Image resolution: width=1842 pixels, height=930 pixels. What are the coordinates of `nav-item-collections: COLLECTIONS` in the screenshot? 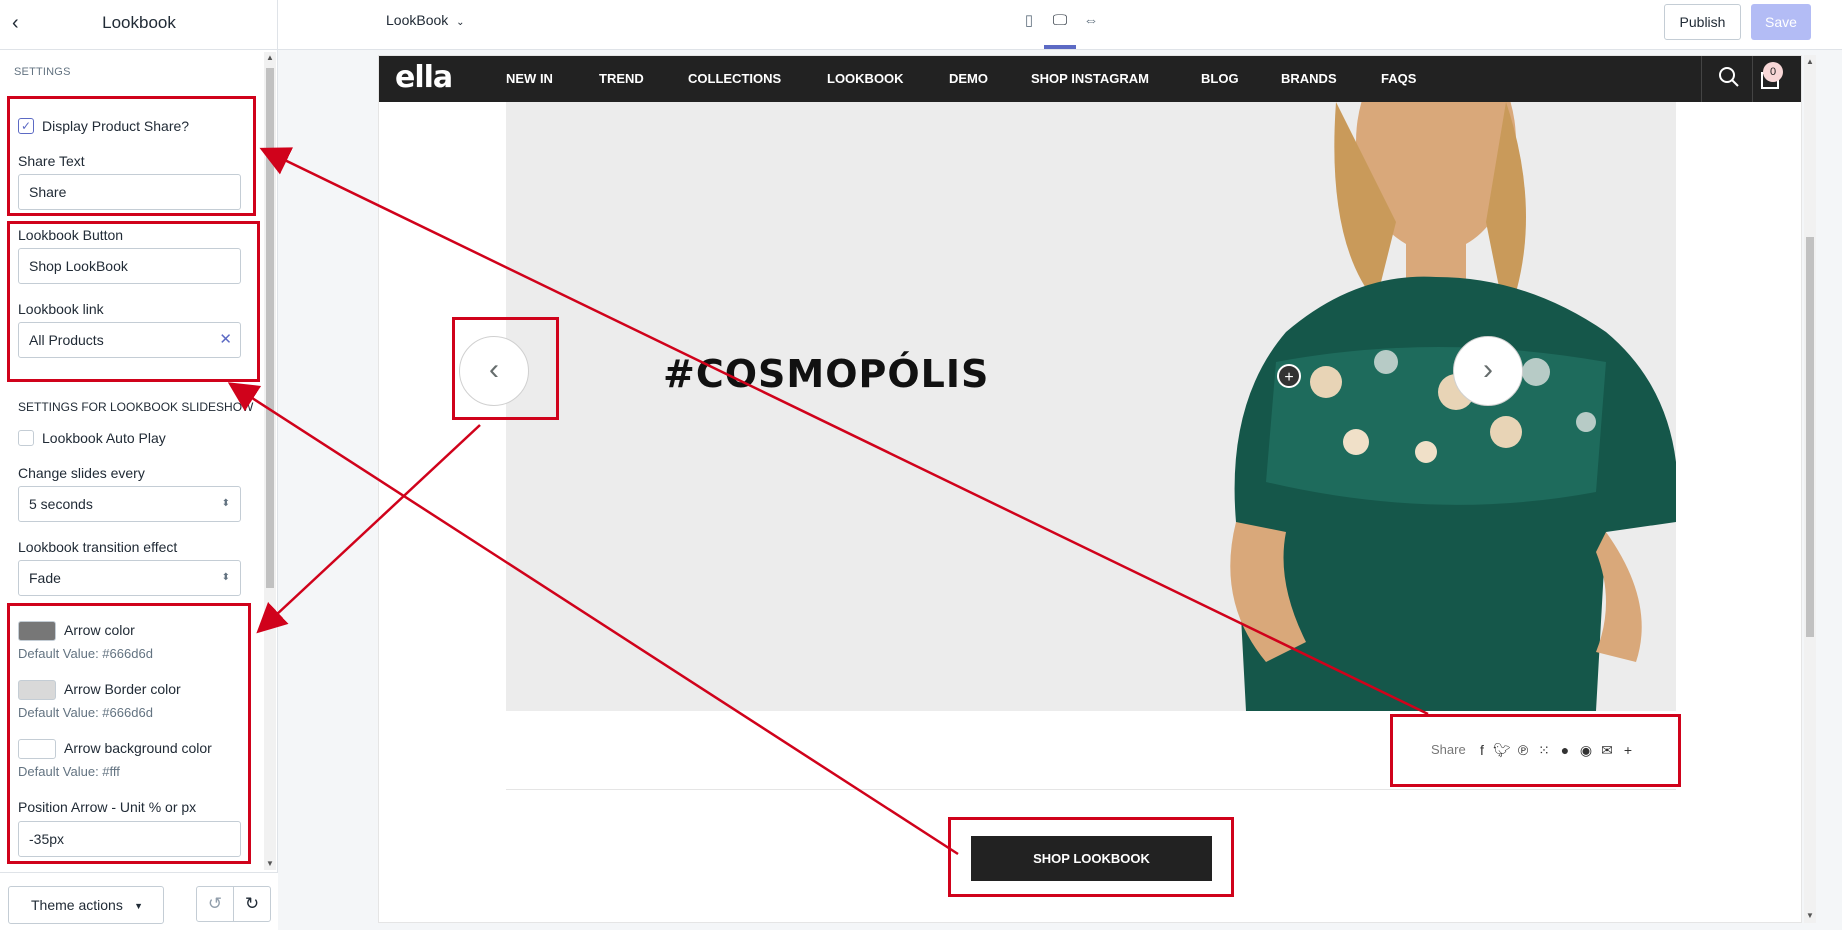 It's located at (734, 78).